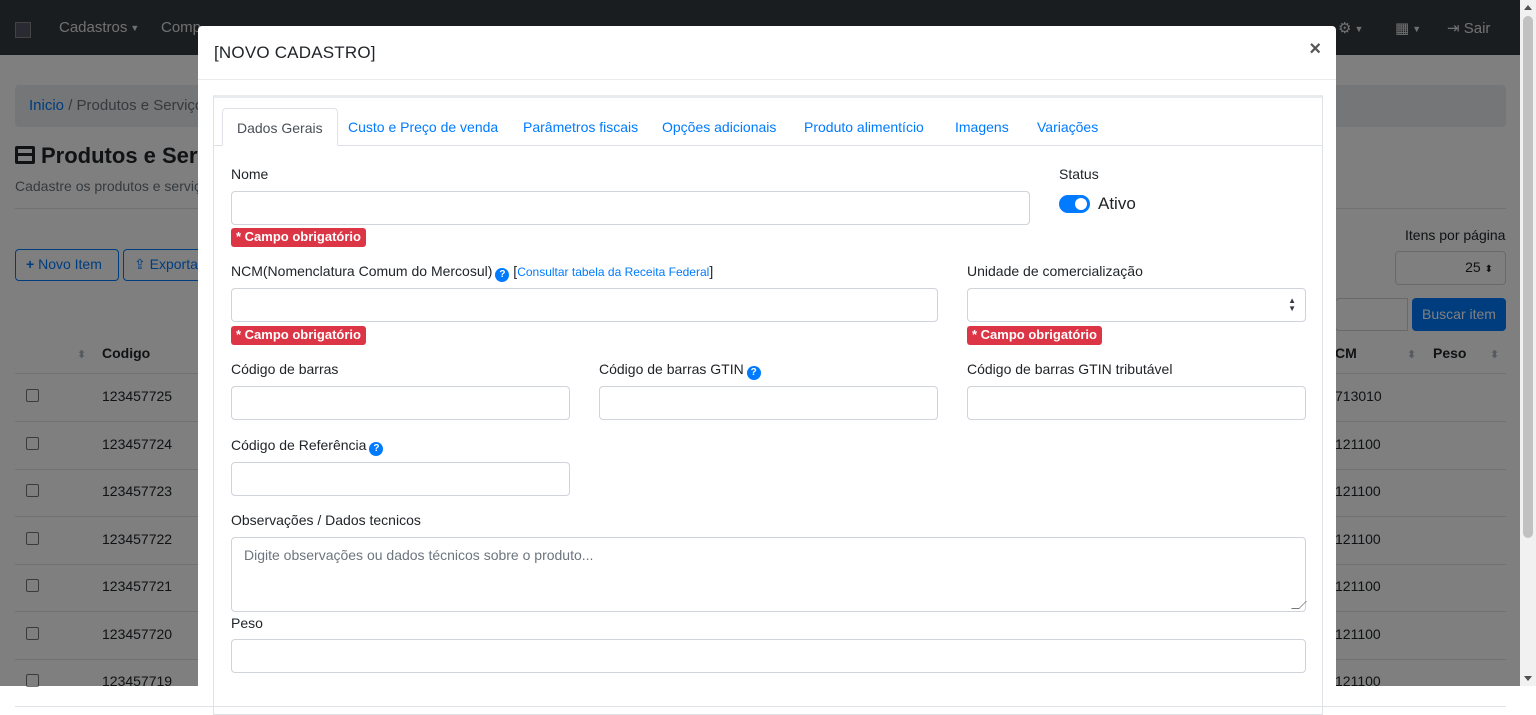 Image resolution: width=1536 pixels, height=715 pixels. Describe the element at coordinates (326, 520) in the screenshot. I see `observacoes-label: Observações / Dados tecnicos` at that location.